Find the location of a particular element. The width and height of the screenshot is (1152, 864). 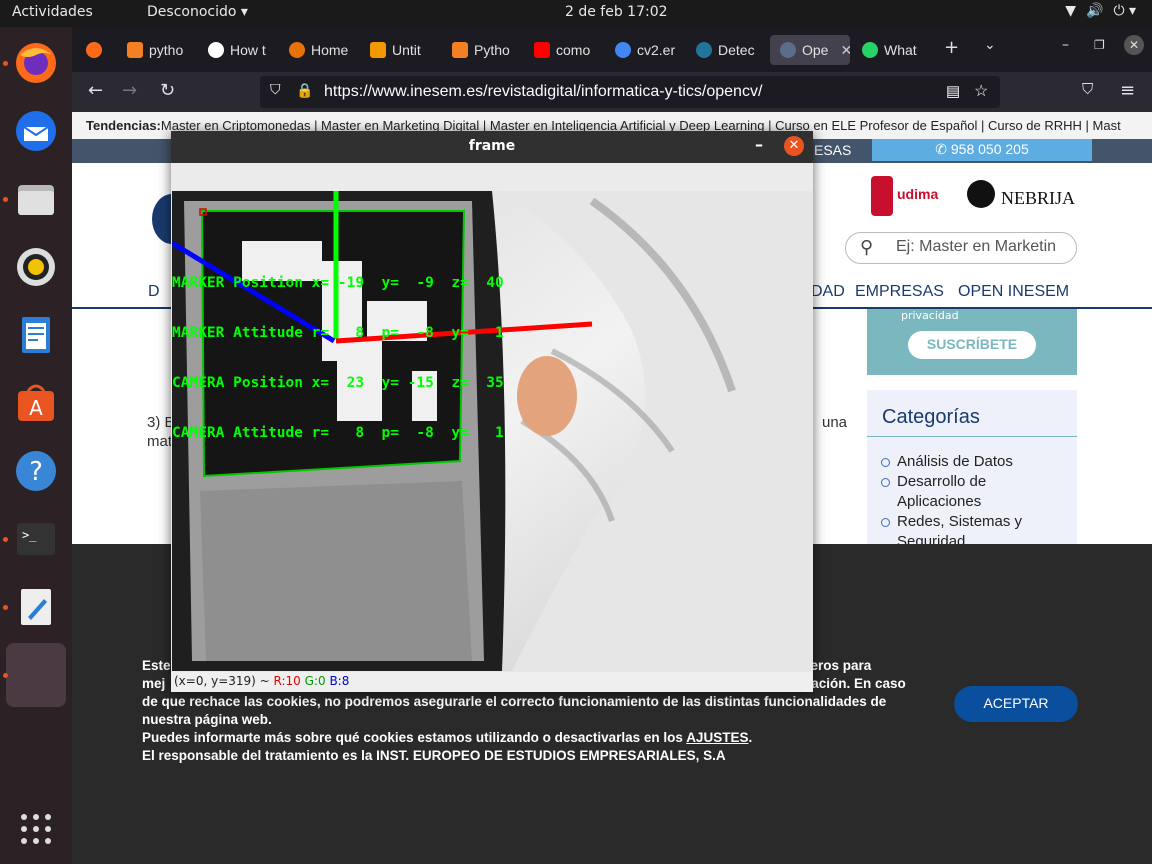

tab-8-active: Ope ✕ is located at coordinates (810, 50).